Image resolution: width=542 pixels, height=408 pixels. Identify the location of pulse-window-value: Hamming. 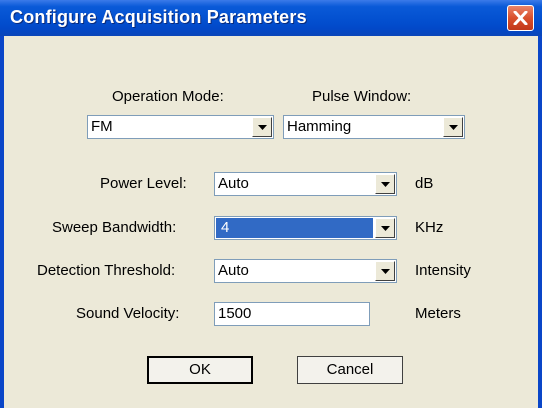
(319, 126).